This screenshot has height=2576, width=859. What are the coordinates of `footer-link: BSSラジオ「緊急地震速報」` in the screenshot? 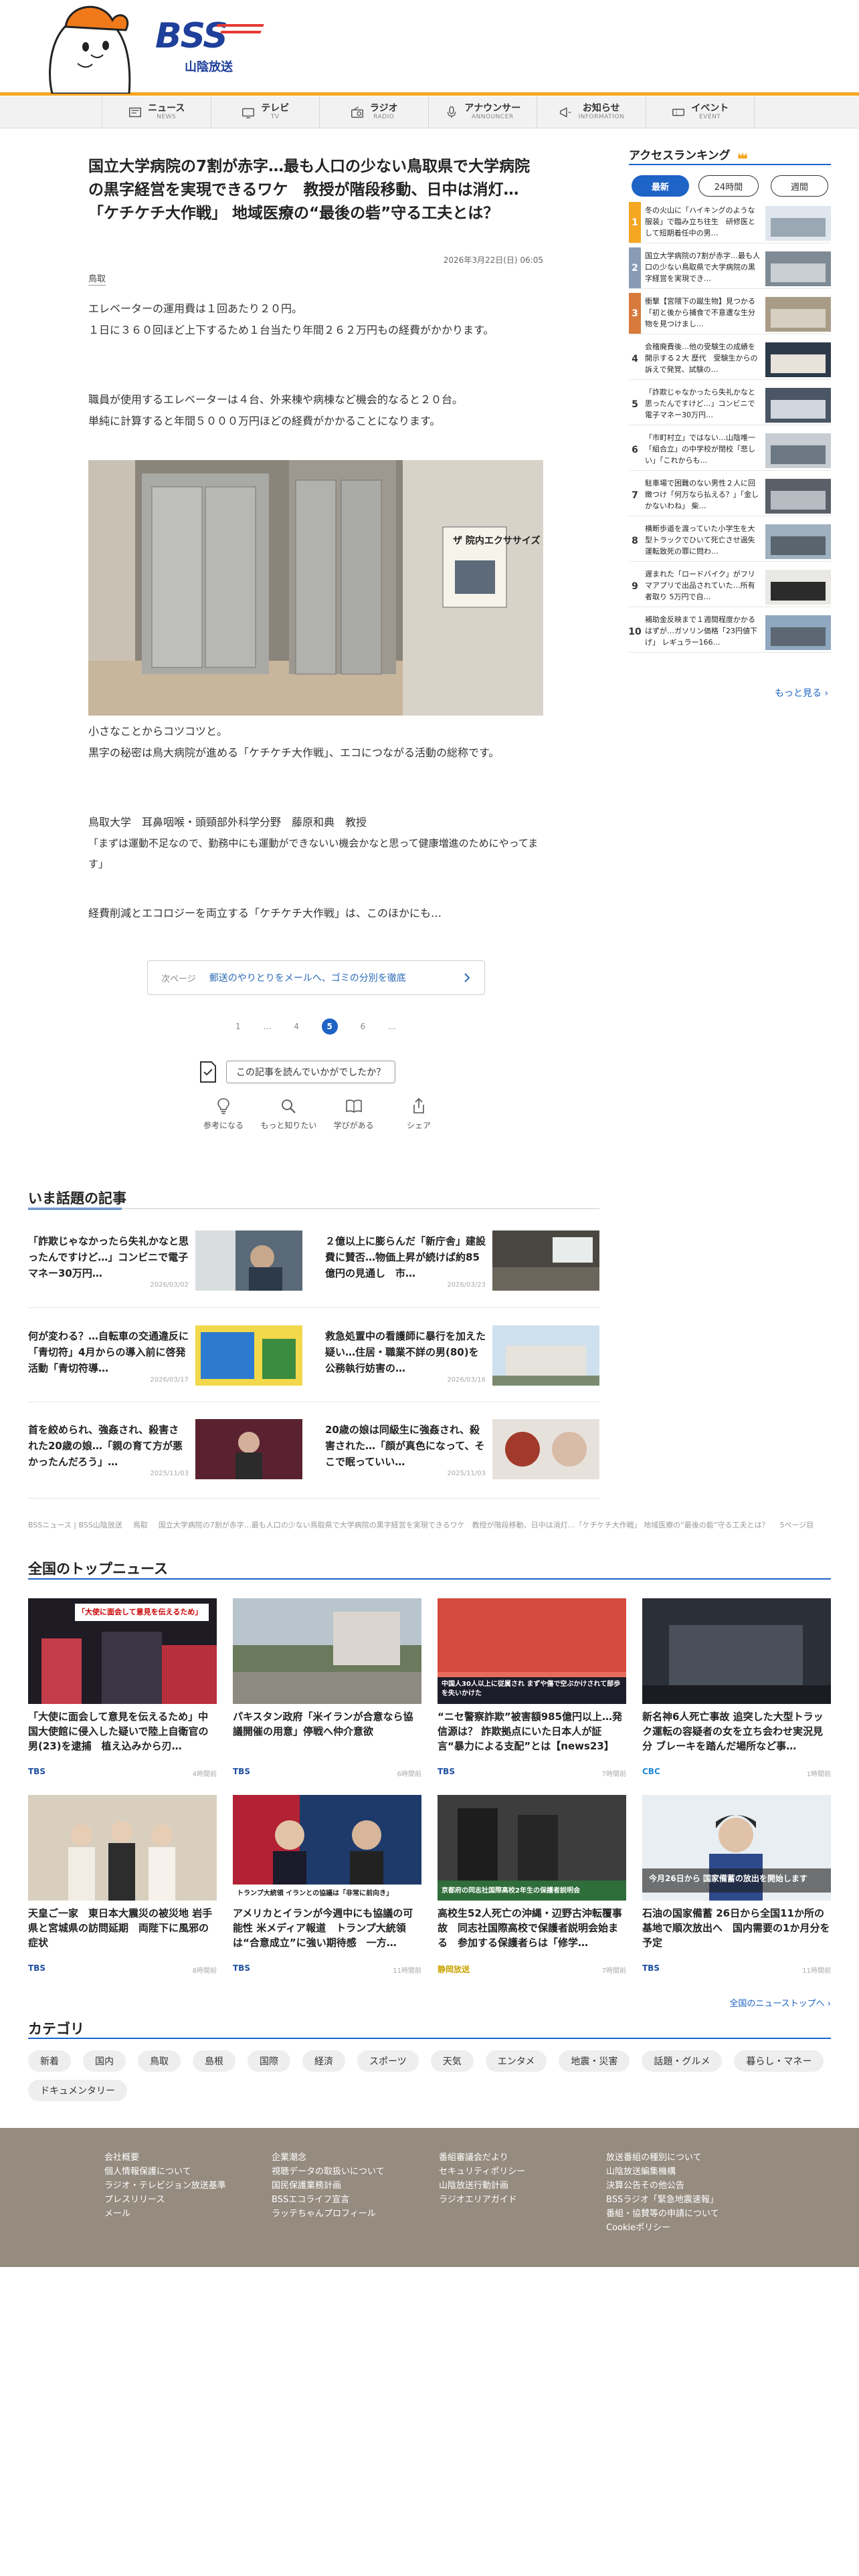 It's located at (662, 2200).